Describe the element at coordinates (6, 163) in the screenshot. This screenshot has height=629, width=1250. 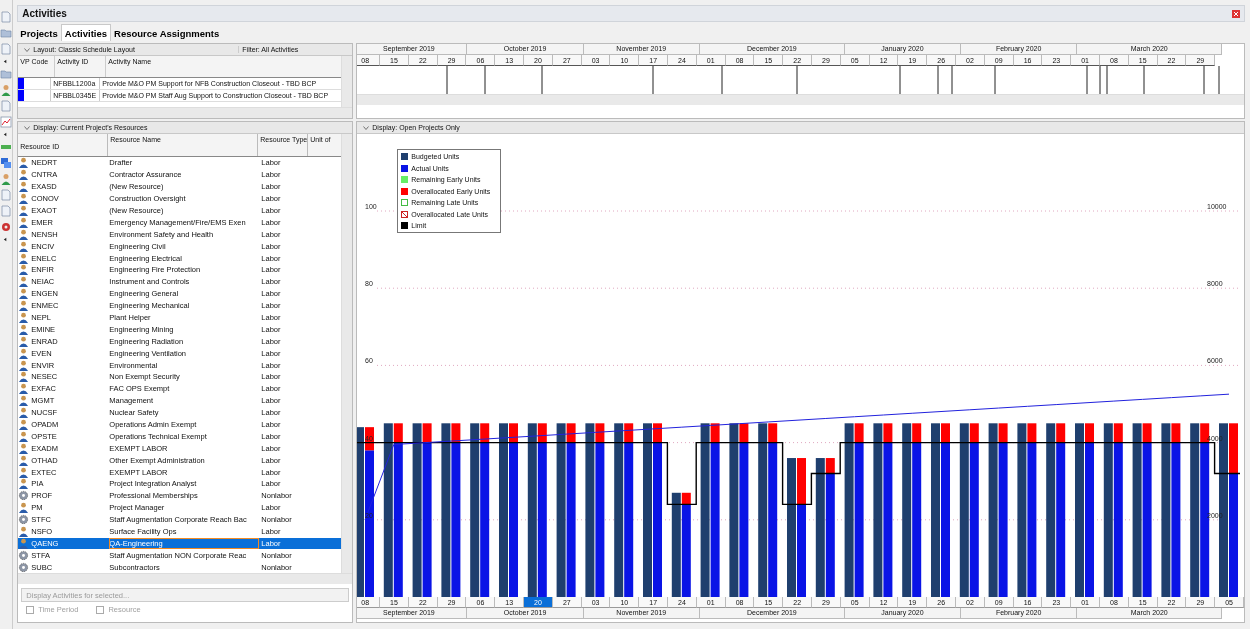
I see `layers-icon` at that location.